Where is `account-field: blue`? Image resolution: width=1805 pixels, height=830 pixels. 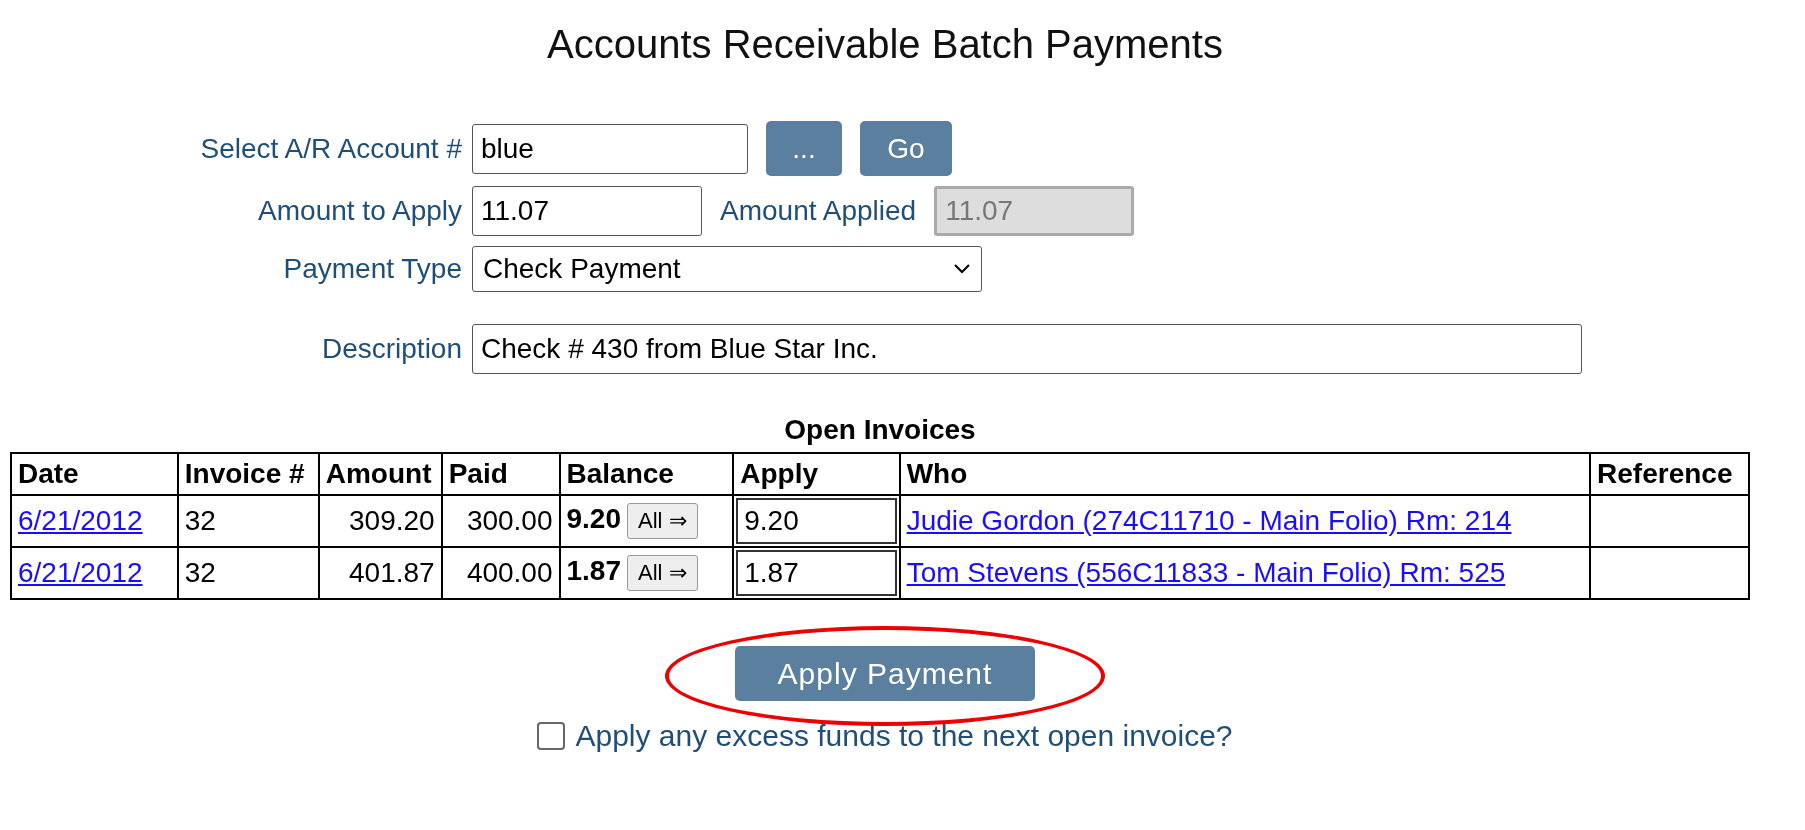
account-field: blue is located at coordinates (610, 148).